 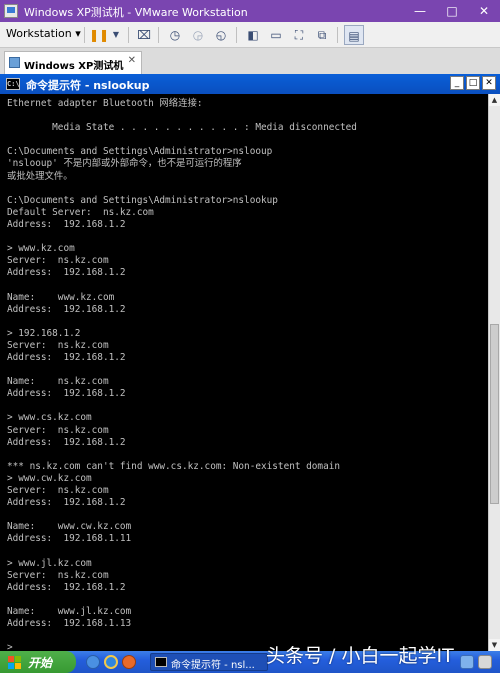 What do you see at coordinates (473, 83) in the screenshot?
I see `cmd-maximize-button: □` at bounding box center [473, 83].